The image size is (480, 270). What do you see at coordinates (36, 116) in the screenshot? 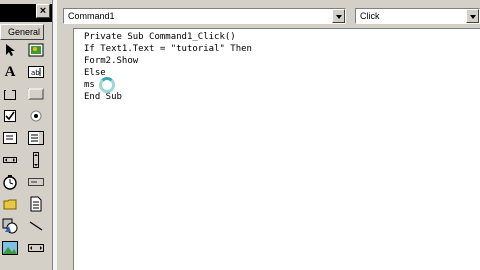
I see `optionbutton-icon` at bounding box center [36, 116].